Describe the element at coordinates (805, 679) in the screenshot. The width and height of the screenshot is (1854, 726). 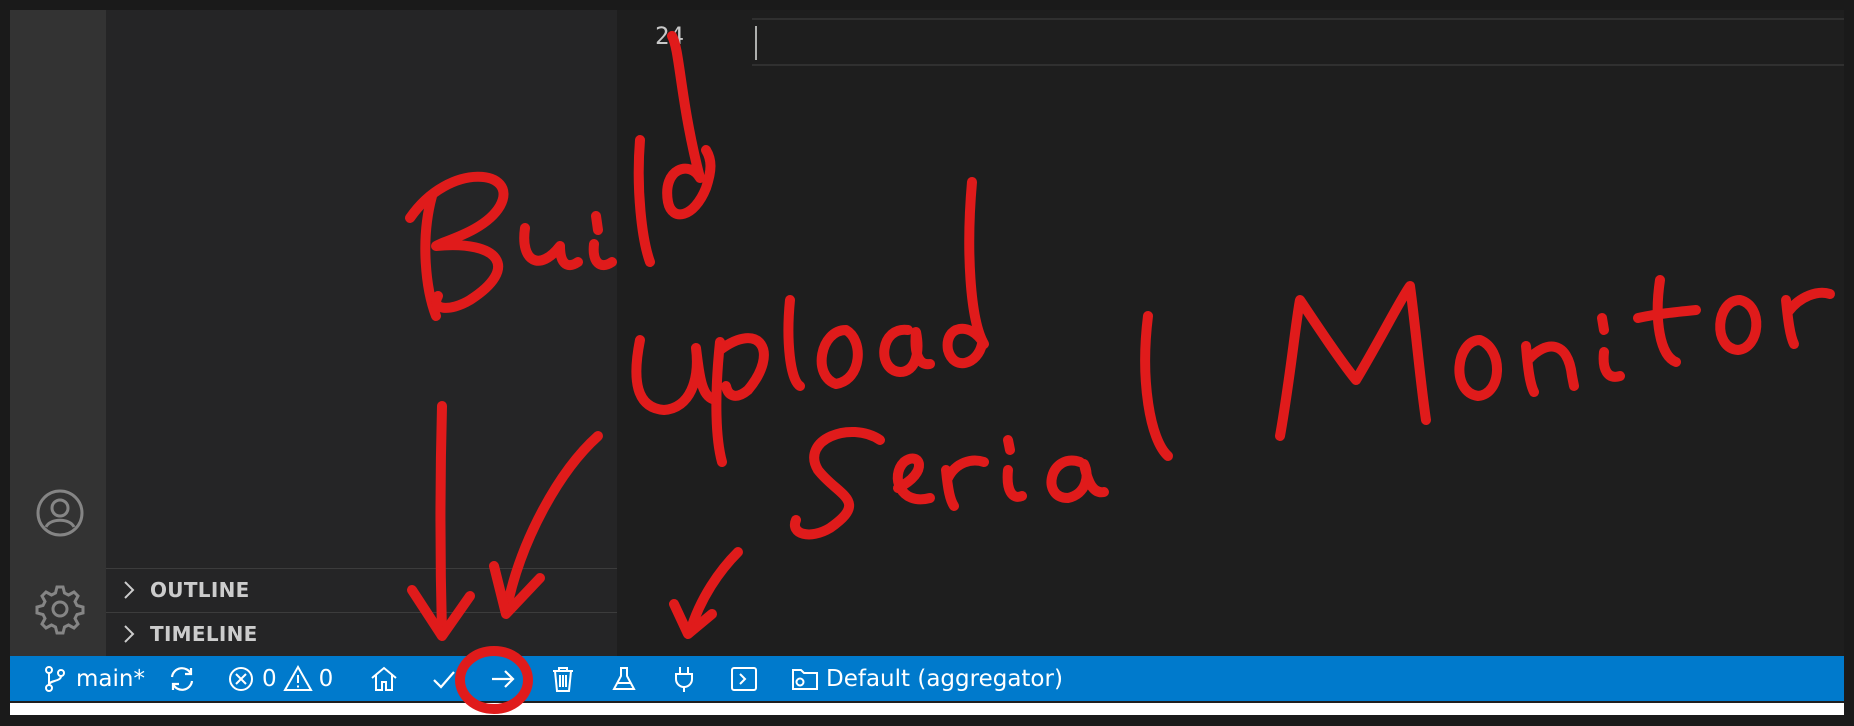
I see `folder-settings-icon` at that location.